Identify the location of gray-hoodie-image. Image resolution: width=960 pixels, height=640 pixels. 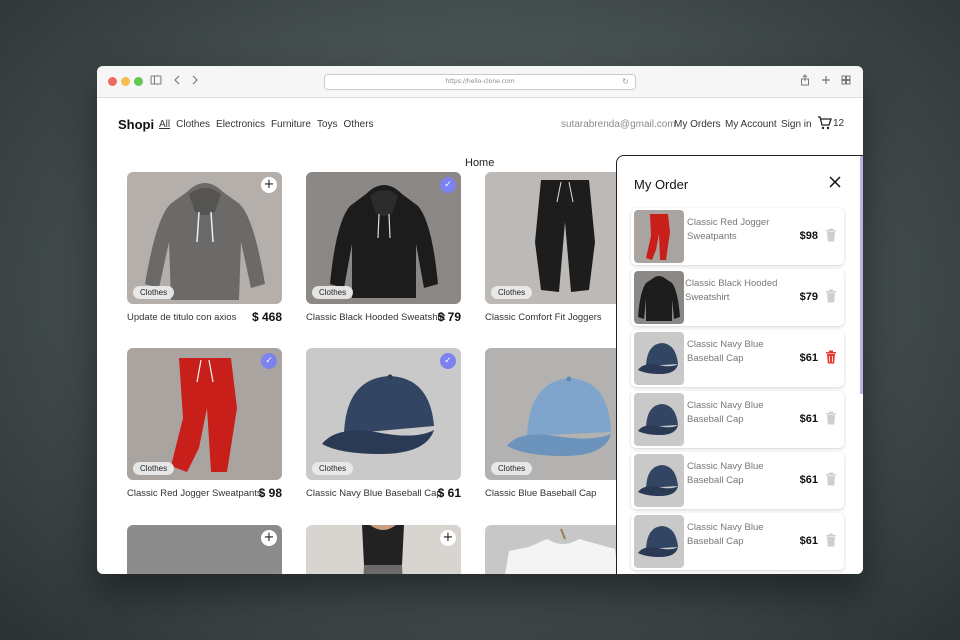
(204, 238).